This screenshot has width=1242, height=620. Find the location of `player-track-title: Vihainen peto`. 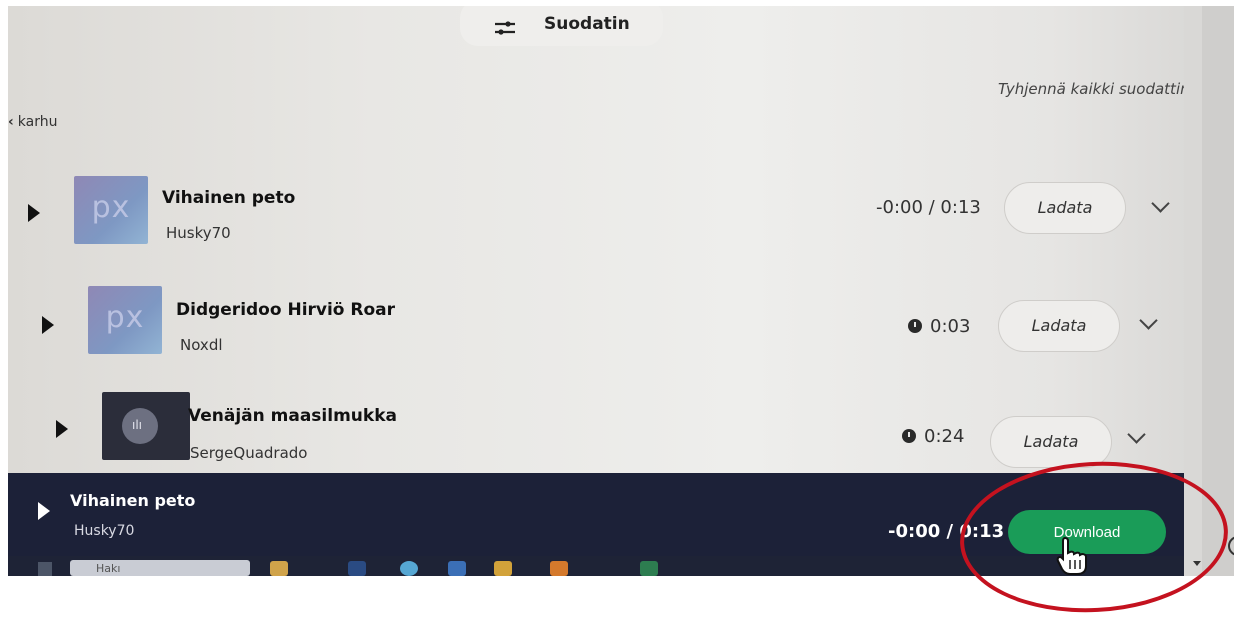

player-track-title: Vihainen peto is located at coordinates (132, 500).